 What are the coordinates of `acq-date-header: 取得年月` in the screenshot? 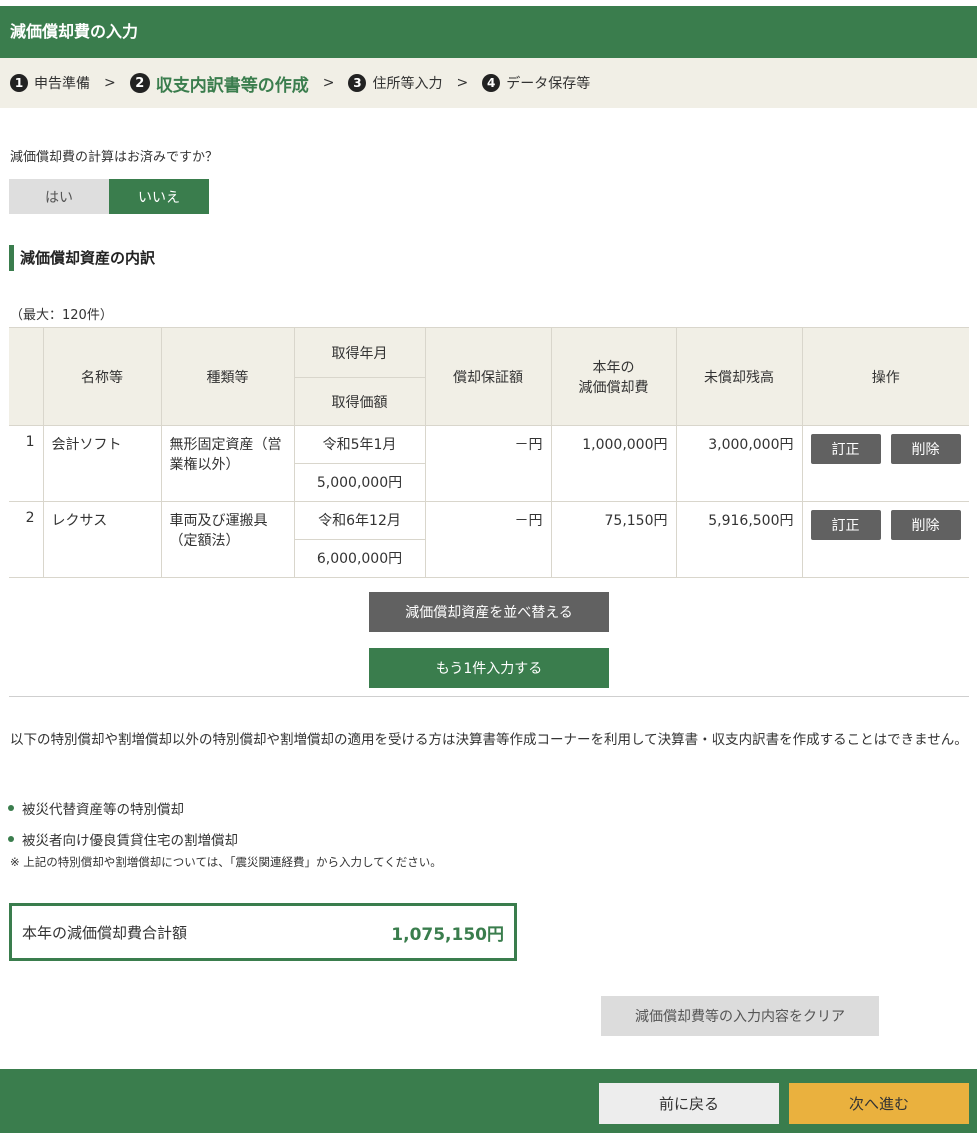 It's located at (359, 352).